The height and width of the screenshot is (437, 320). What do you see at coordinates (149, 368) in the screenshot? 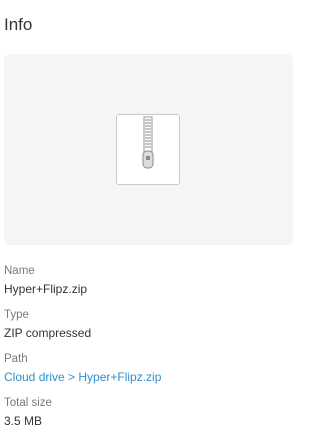
I see `path-field: Path Cloud drive > Hyper+Flipz.zip` at bounding box center [149, 368].